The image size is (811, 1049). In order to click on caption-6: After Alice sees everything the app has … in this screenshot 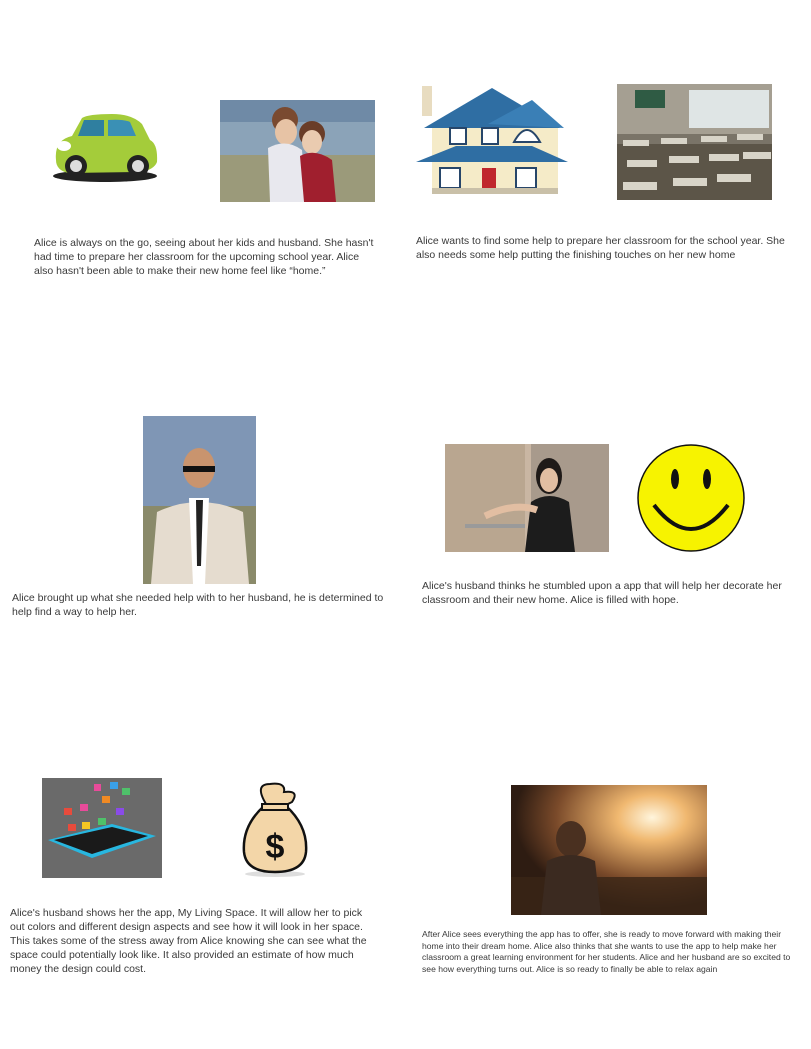, I will do `click(606, 951)`.